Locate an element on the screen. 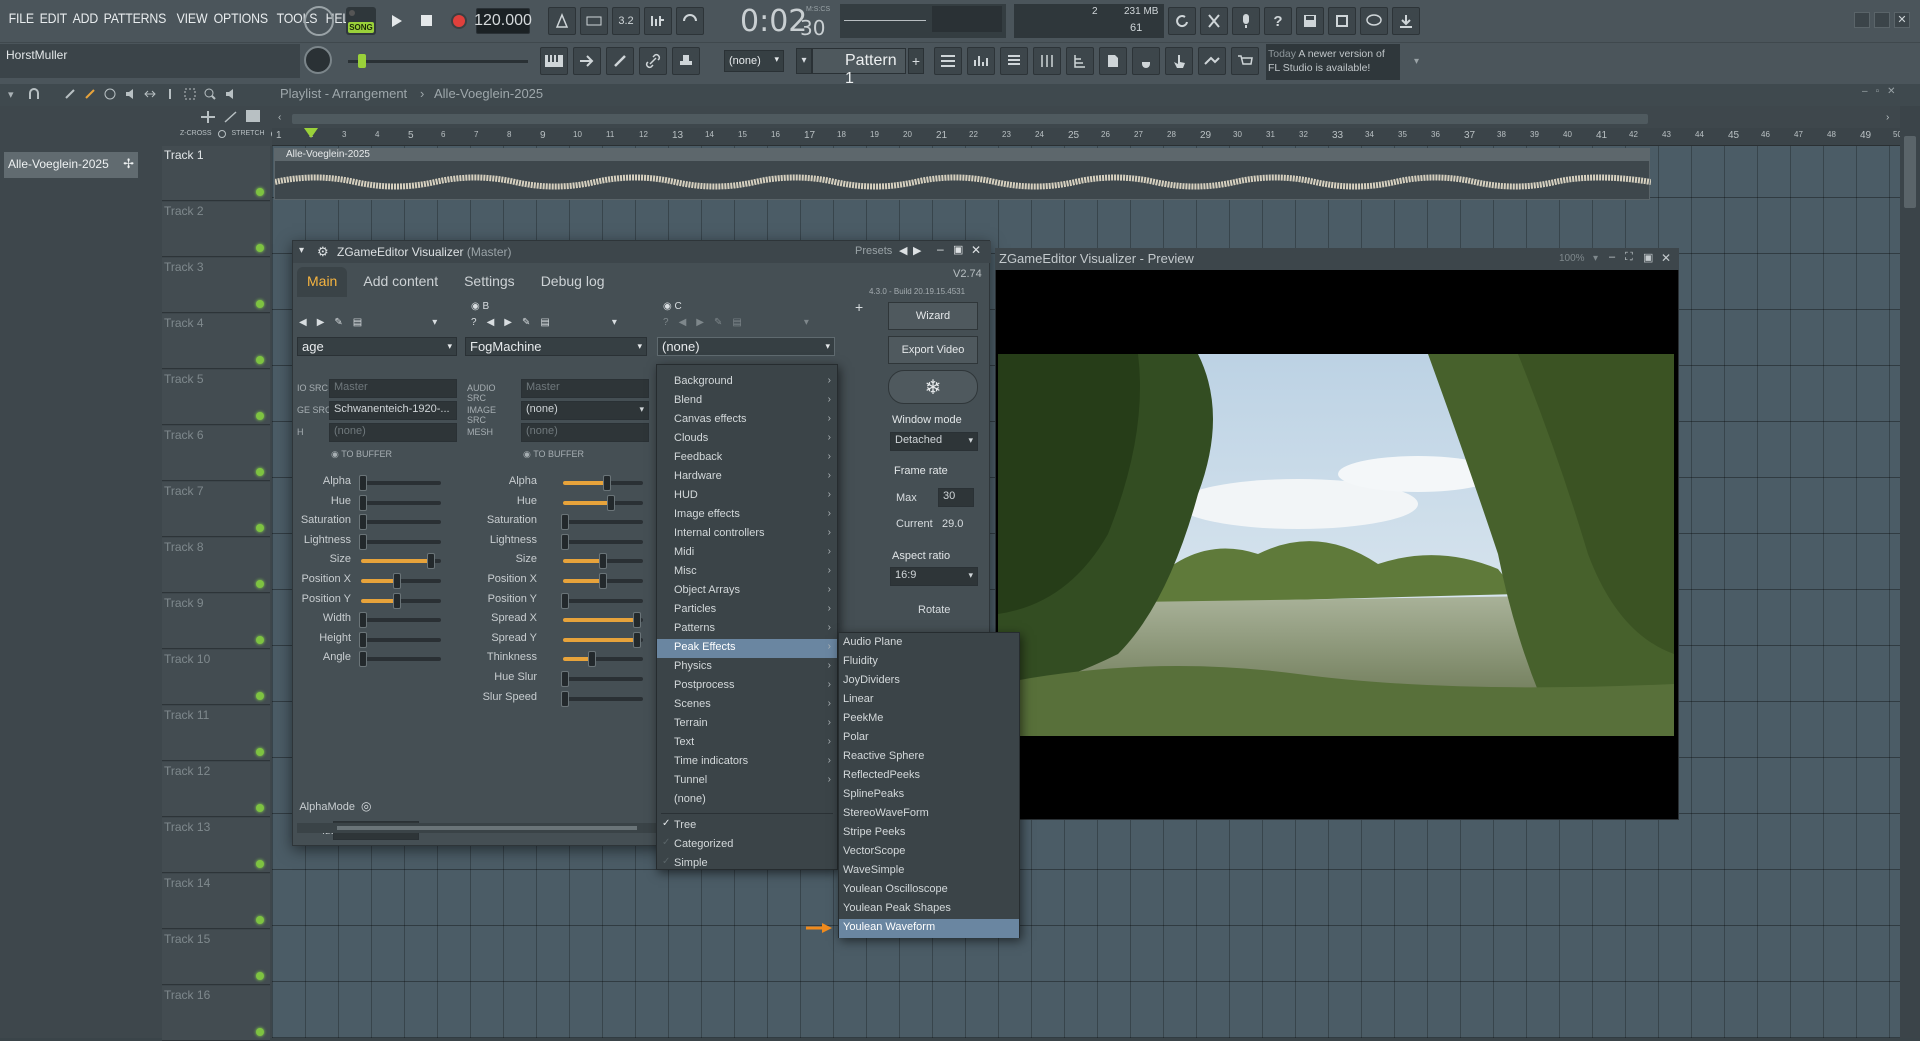 This screenshot has width=1920, height=1041. menu-view: VIEW is located at coordinates (192, 20).